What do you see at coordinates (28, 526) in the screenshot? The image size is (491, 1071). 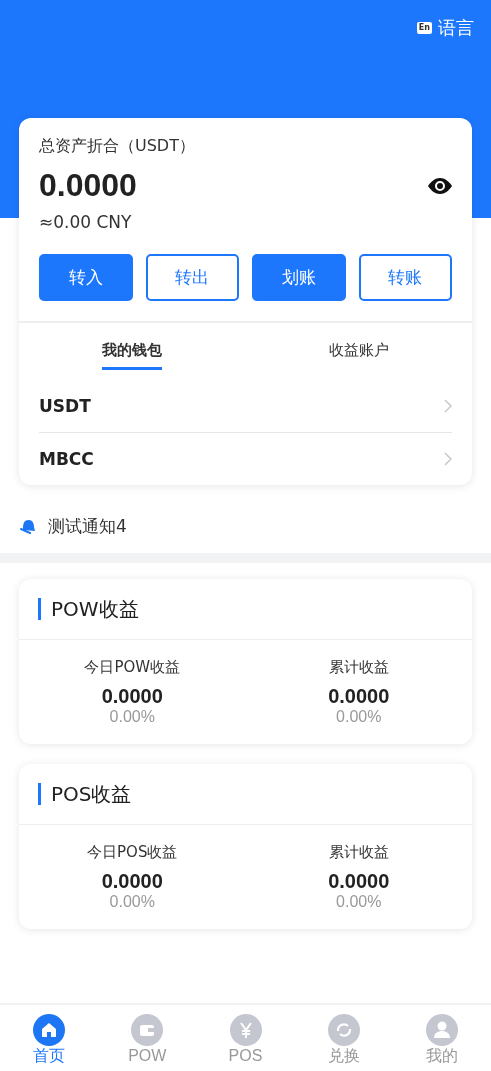 I see `bell-icon` at bounding box center [28, 526].